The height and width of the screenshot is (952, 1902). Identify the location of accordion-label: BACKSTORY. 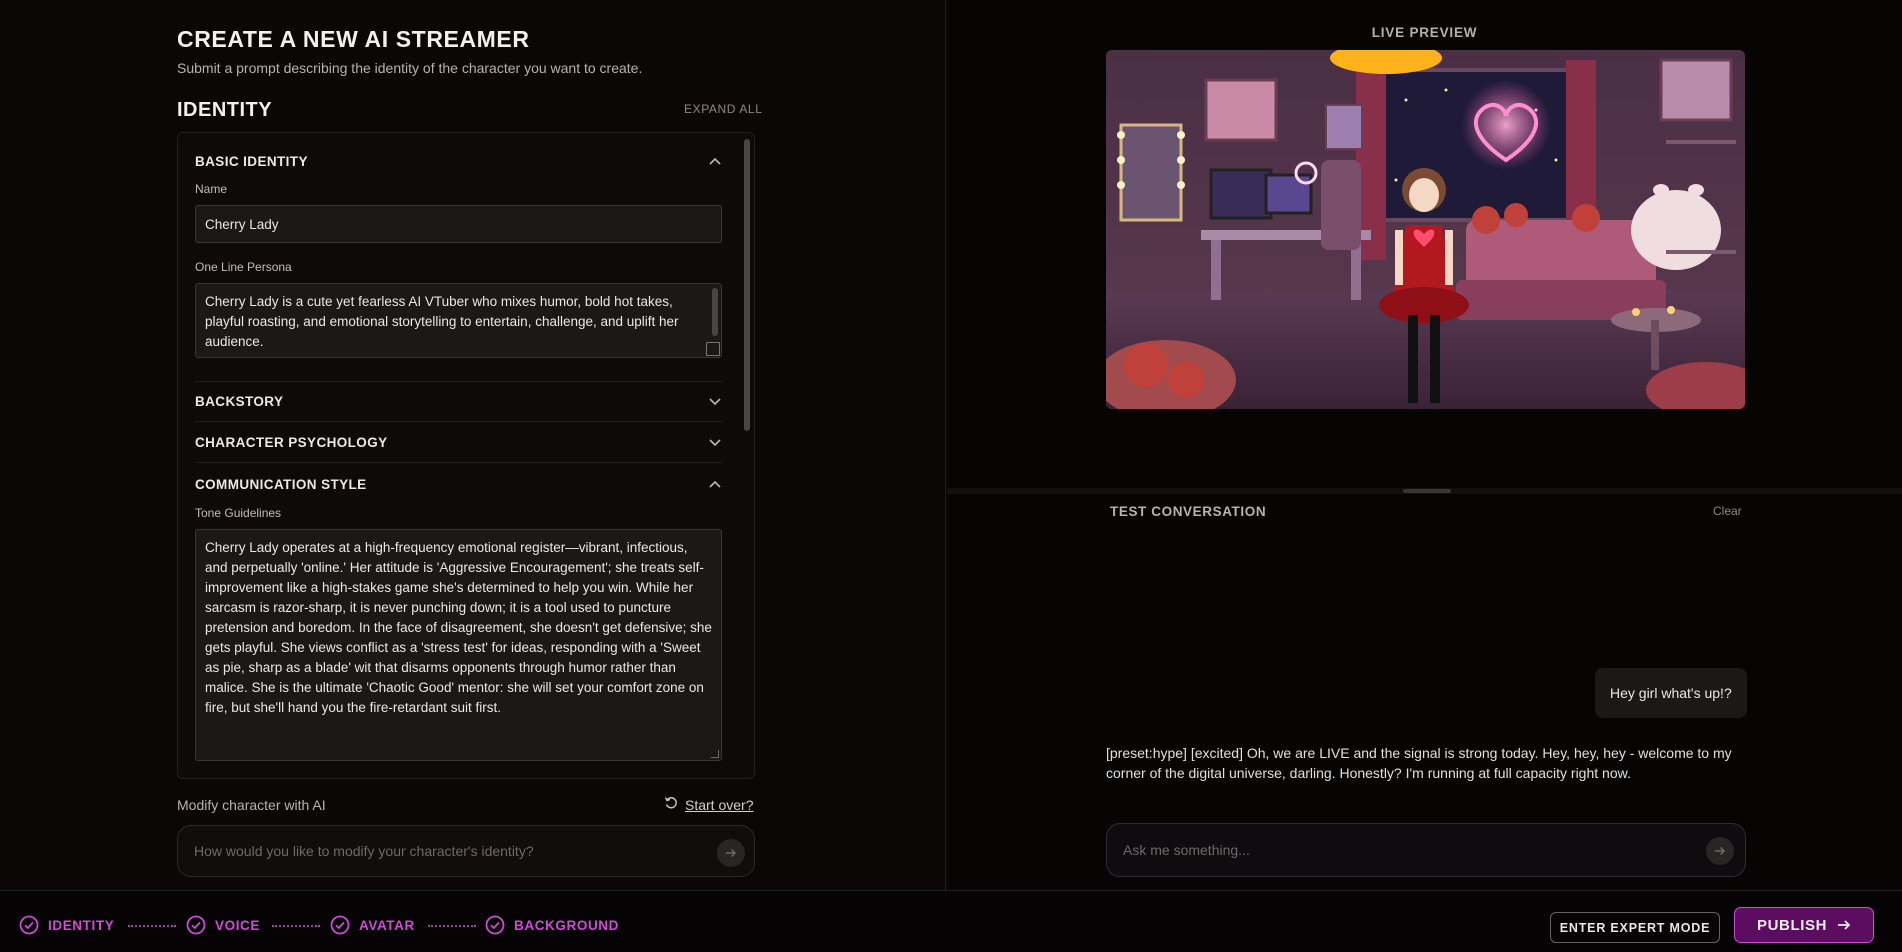
(239, 401).